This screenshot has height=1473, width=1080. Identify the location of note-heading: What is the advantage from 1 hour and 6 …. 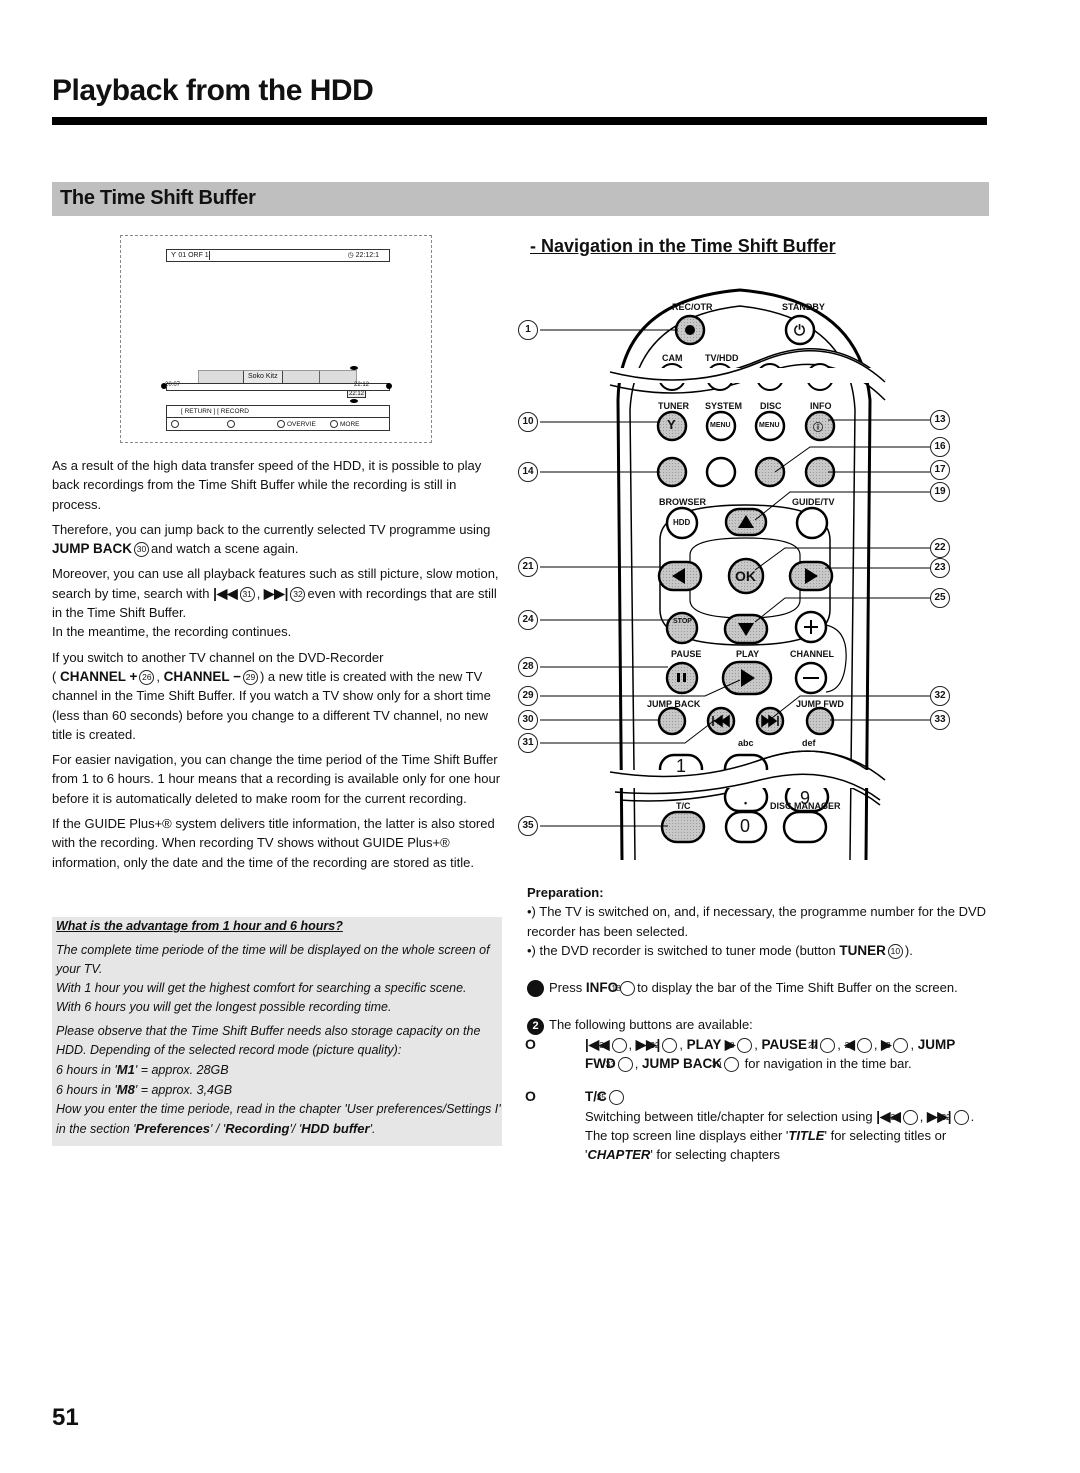
(199, 926).